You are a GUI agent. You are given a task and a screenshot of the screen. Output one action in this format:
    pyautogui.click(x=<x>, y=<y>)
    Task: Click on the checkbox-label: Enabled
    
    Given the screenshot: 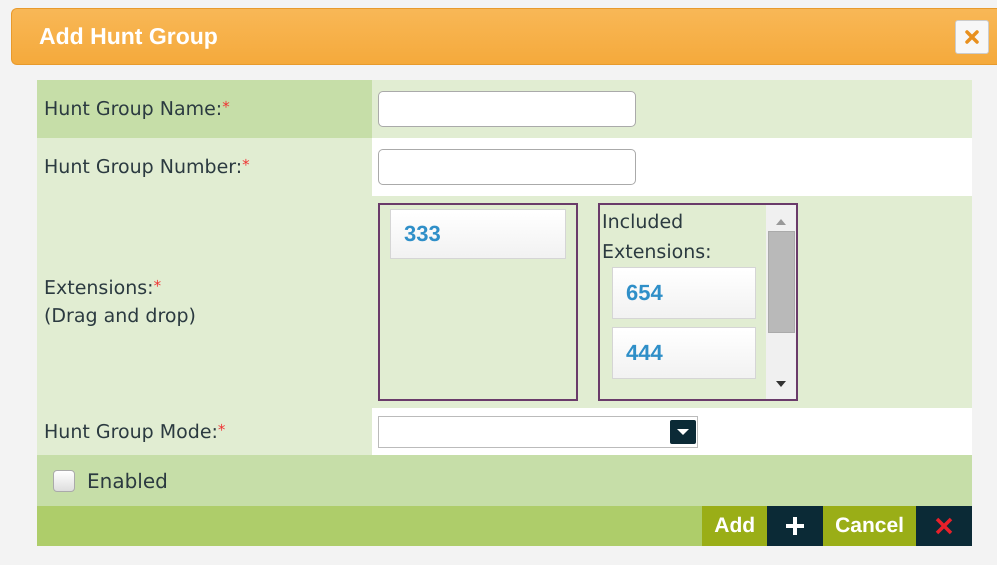 What is the action you would take?
    pyautogui.click(x=127, y=480)
    